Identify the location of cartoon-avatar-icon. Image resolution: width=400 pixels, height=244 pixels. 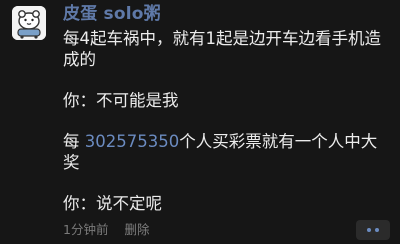
(29, 23).